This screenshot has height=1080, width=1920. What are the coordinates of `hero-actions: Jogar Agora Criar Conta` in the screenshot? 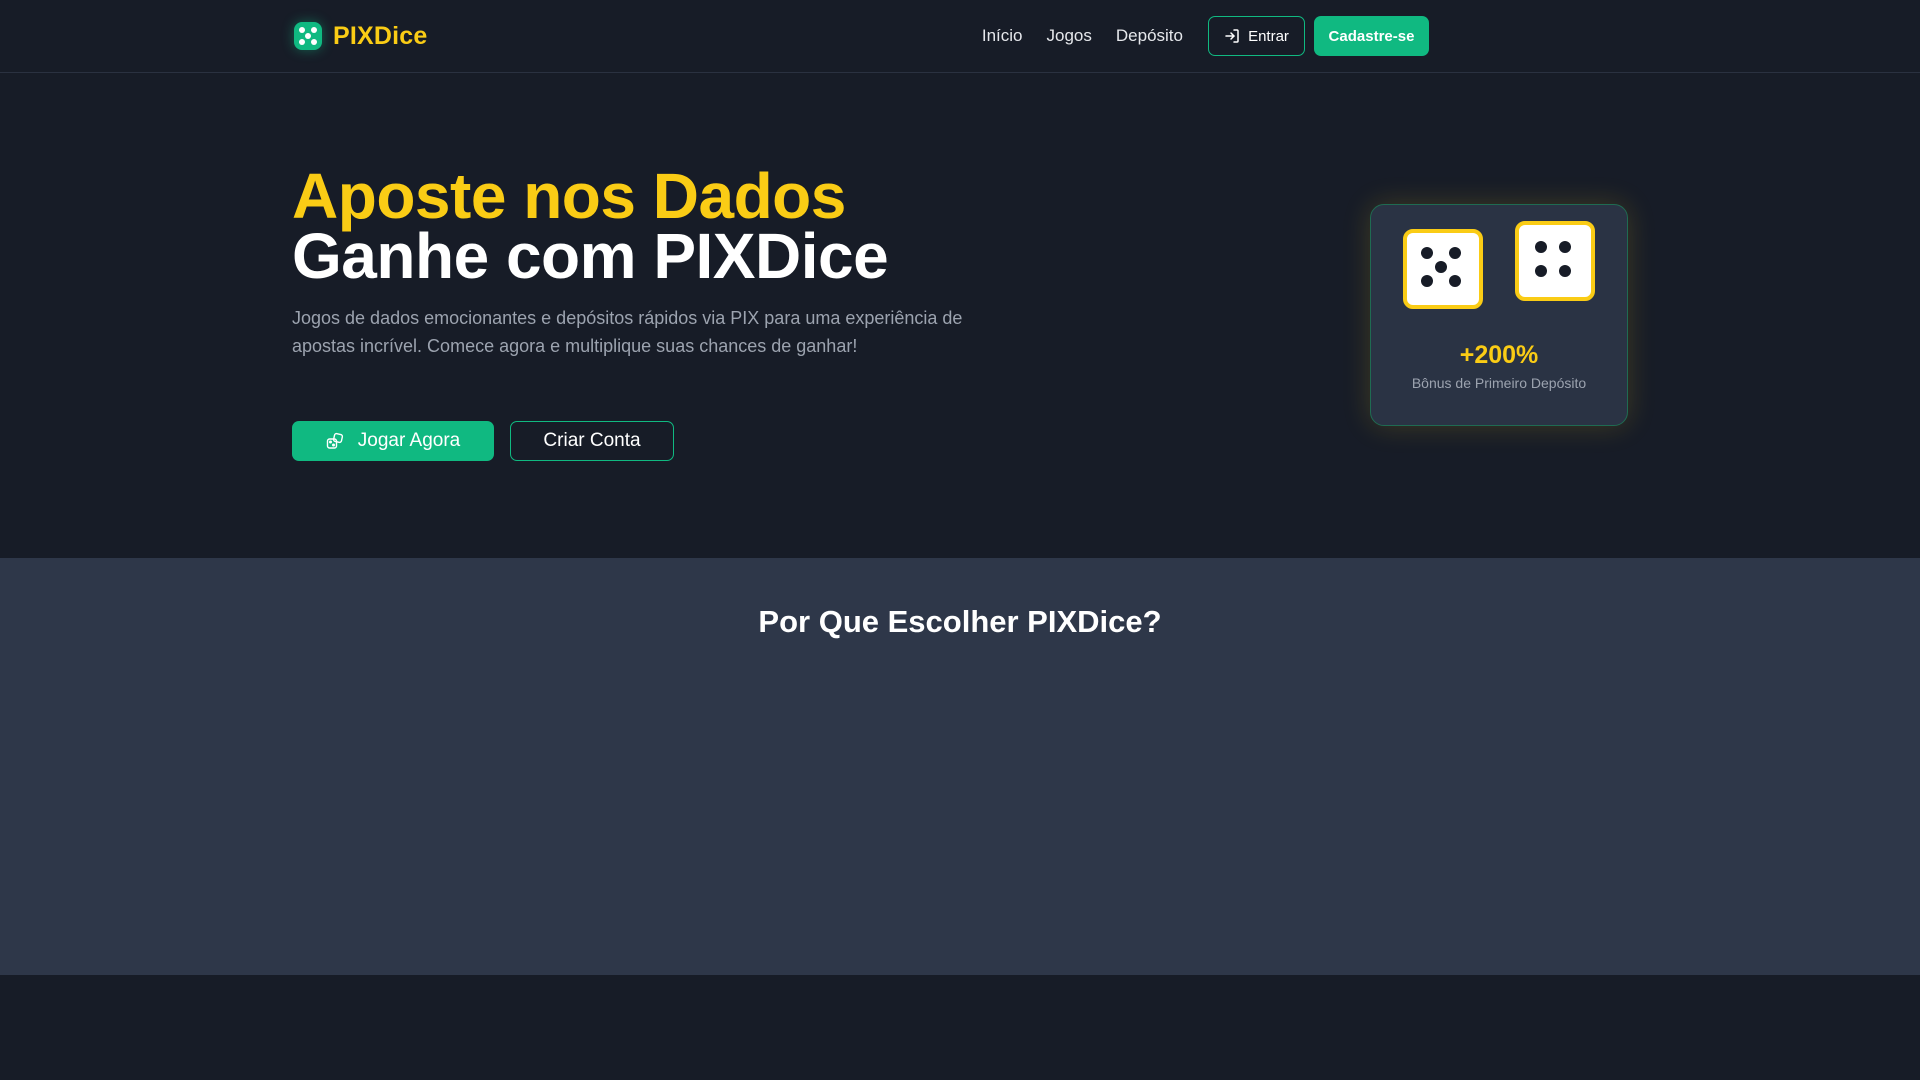 It's located at (483, 441).